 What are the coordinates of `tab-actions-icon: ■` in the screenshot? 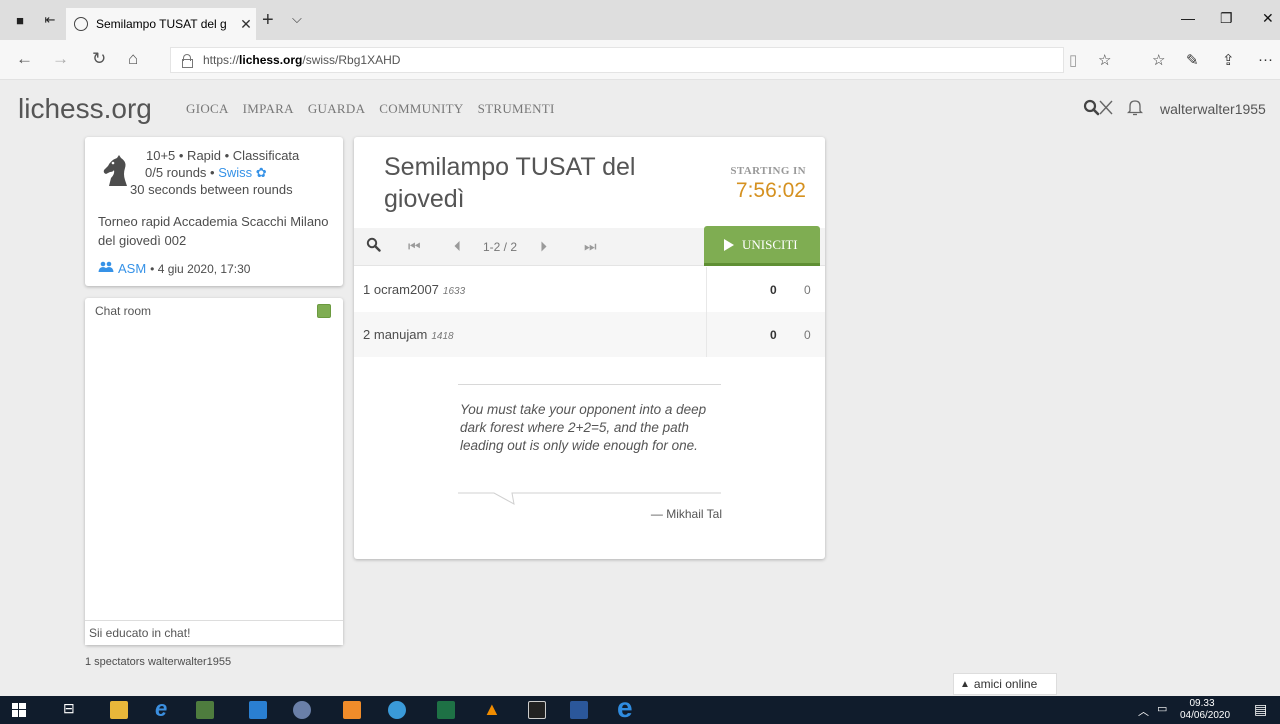 It's located at (20, 20).